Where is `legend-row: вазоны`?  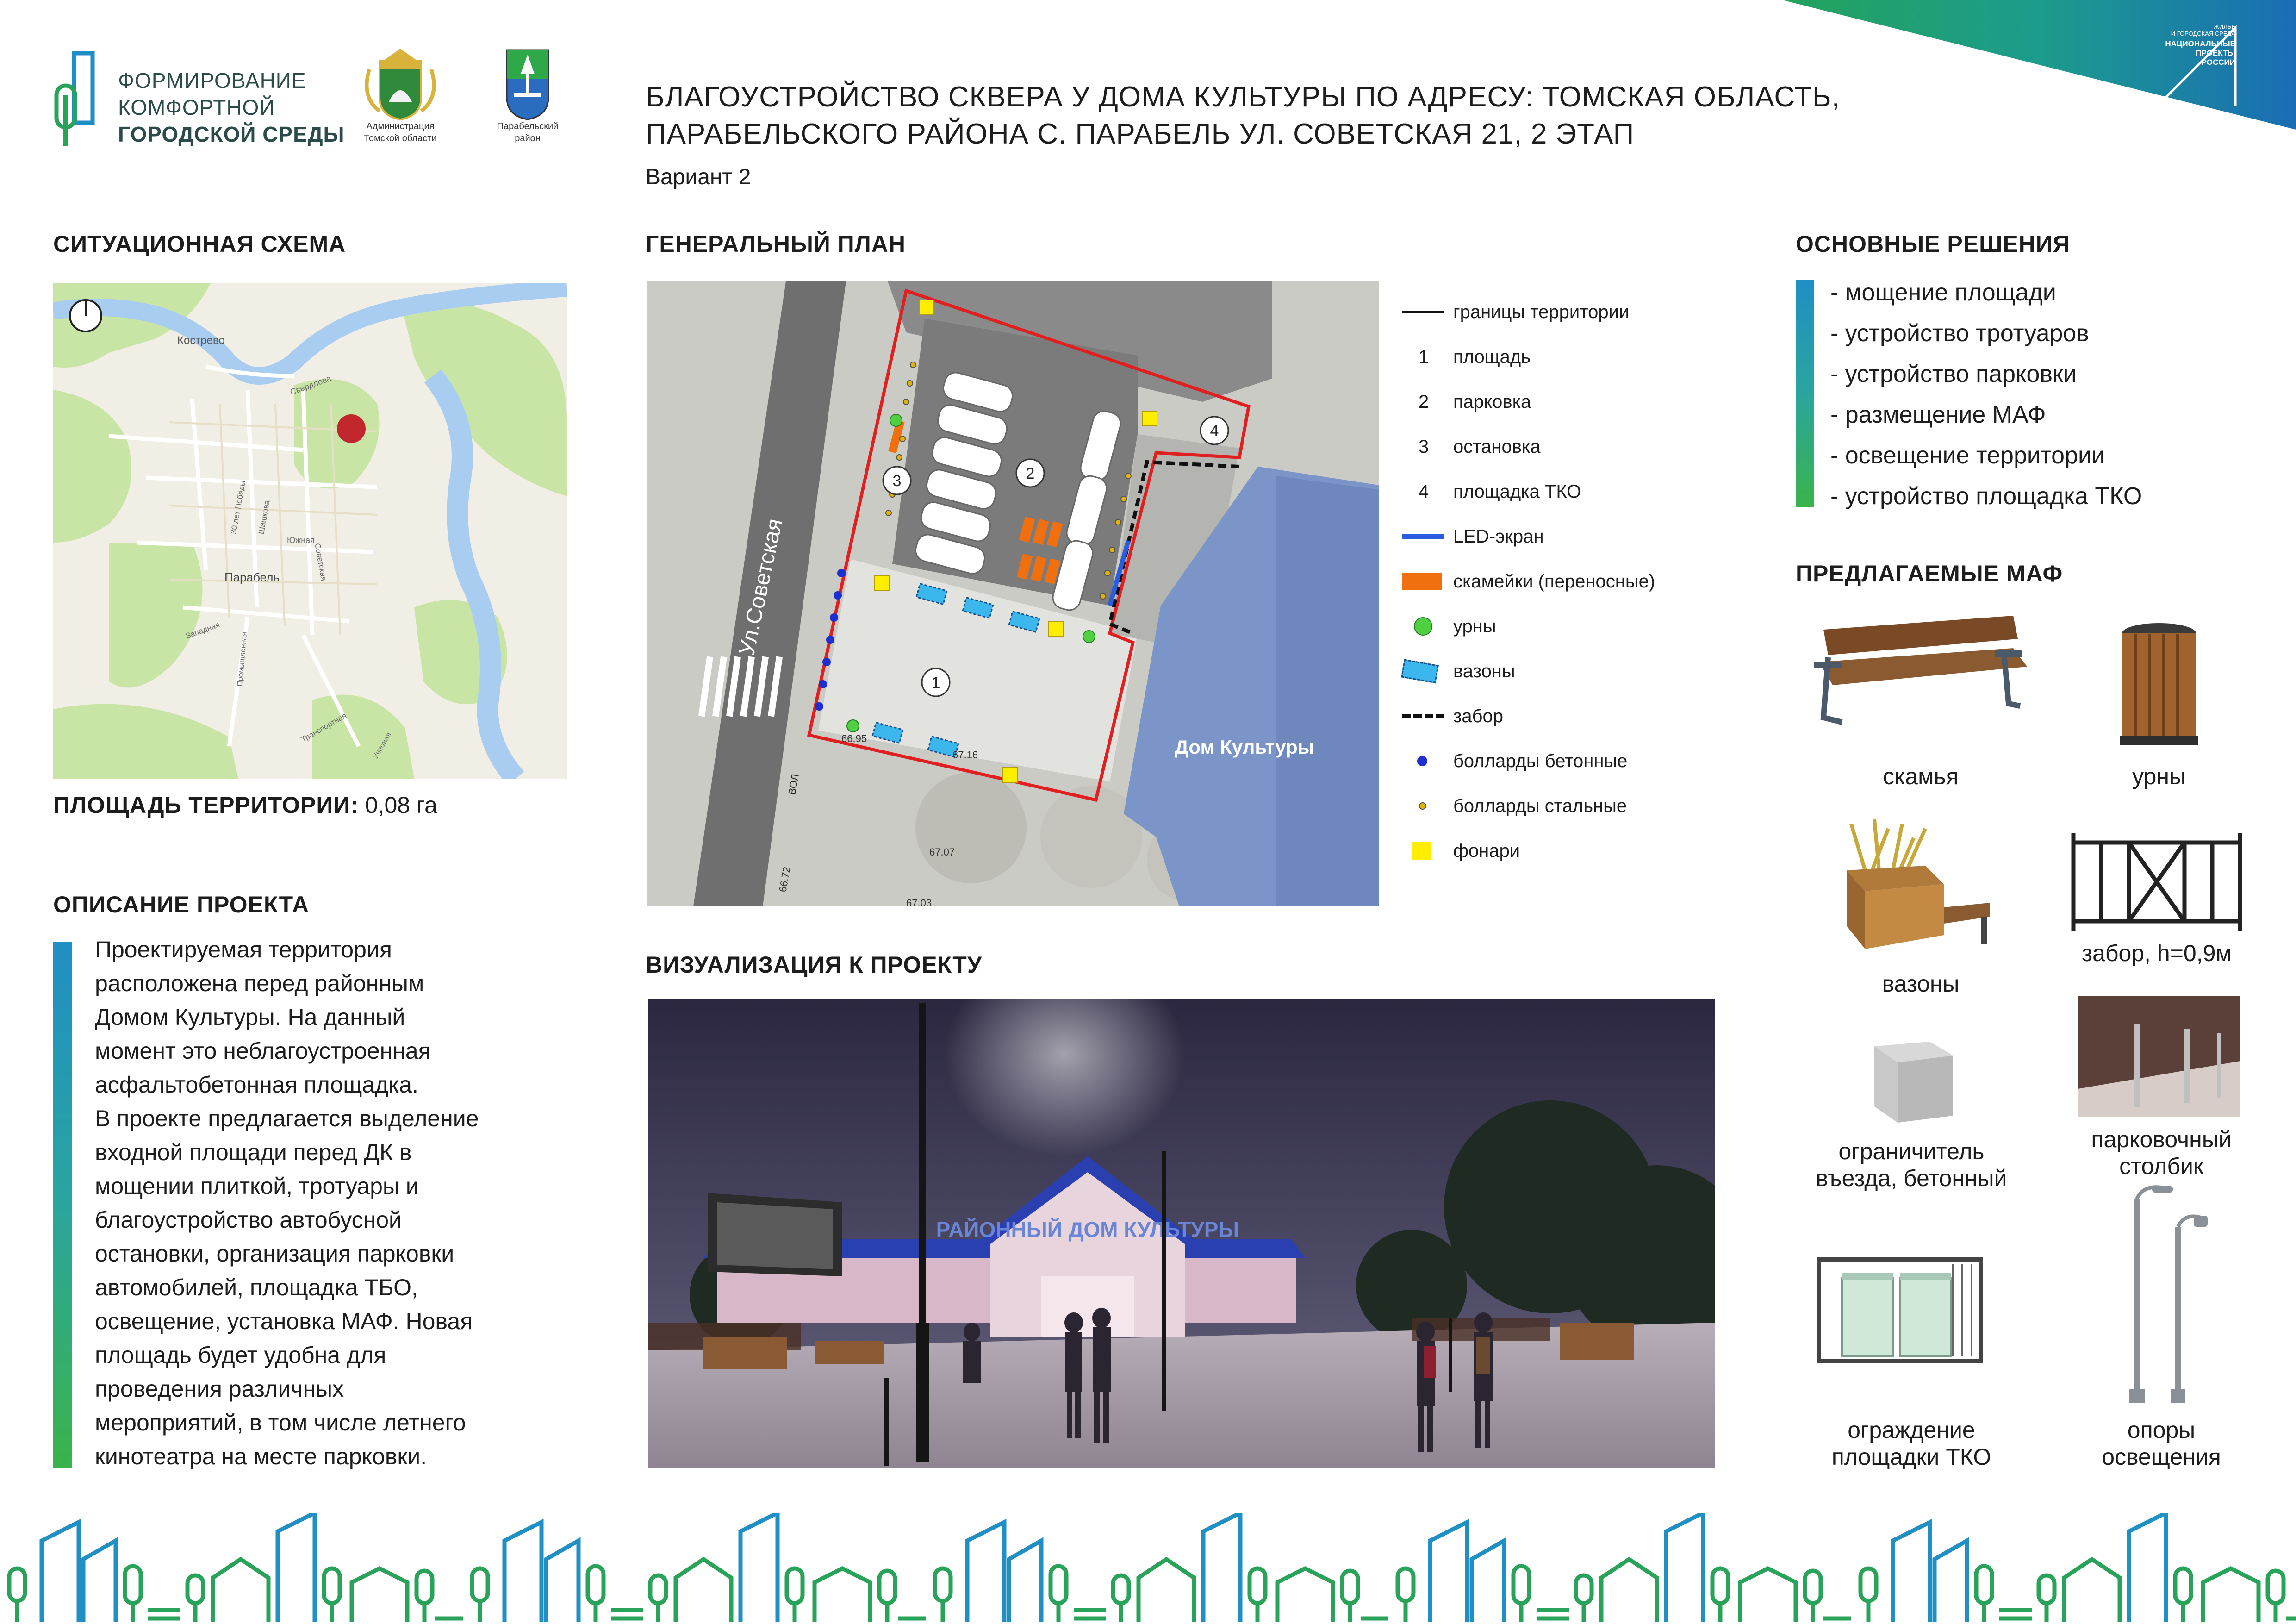
legend-row: вазоны is located at coordinates (1458, 671).